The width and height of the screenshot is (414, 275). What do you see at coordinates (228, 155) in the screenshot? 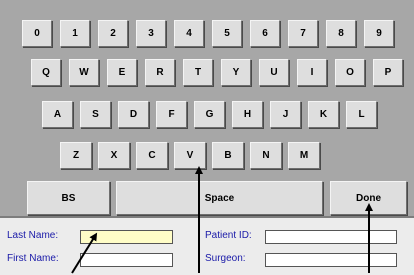
I see `key-b: B` at bounding box center [228, 155].